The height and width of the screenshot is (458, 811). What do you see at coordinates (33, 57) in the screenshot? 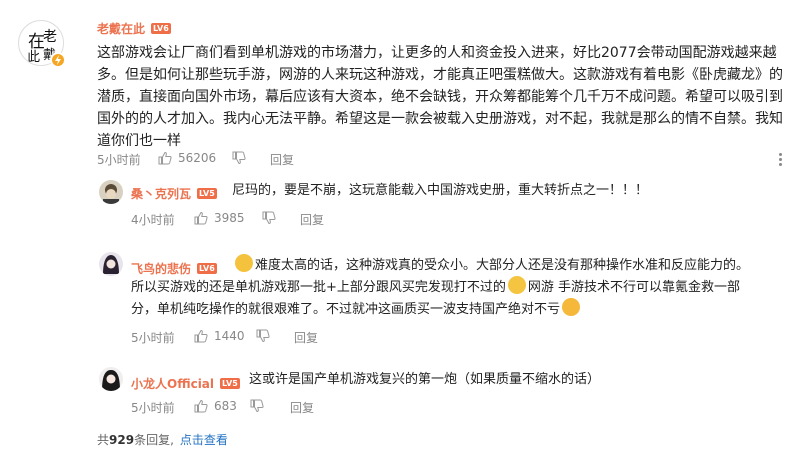
I see `svg-text: 此` at bounding box center [33, 57].